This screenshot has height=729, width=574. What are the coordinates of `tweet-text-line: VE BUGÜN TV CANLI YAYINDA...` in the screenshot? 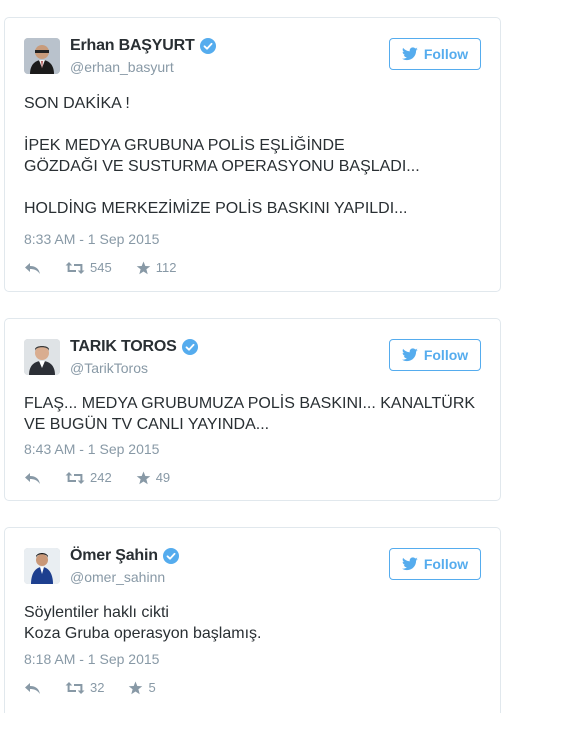 It's located at (147, 424).